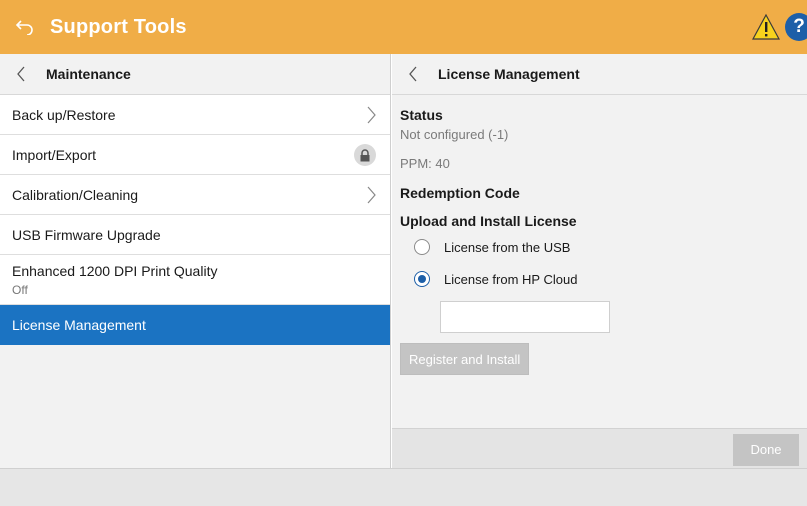 The width and height of the screenshot is (807, 506). What do you see at coordinates (610, 279) in the screenshot?
I see `radio-license-hp-cloud: License from HP Cloud` at bounding box center [610, 279].